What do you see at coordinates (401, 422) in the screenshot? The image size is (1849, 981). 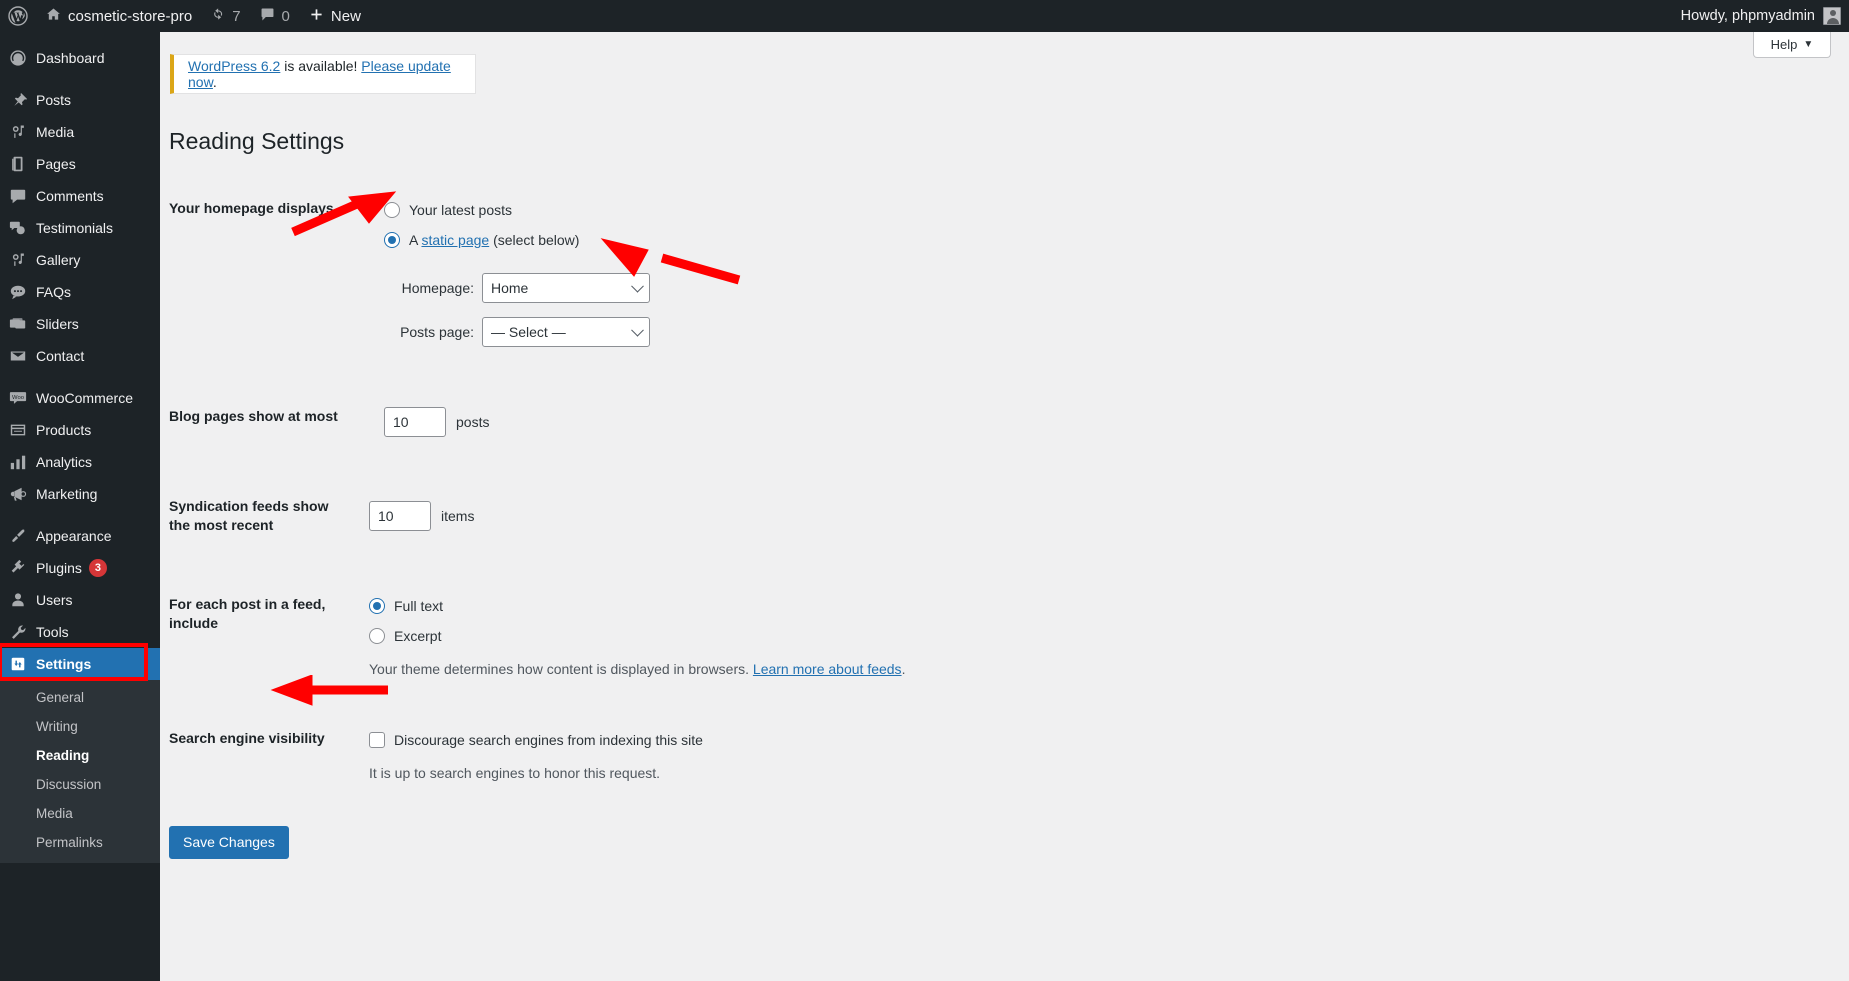 I see `blog-pages-value: 10` at bounding box center [401, 422].